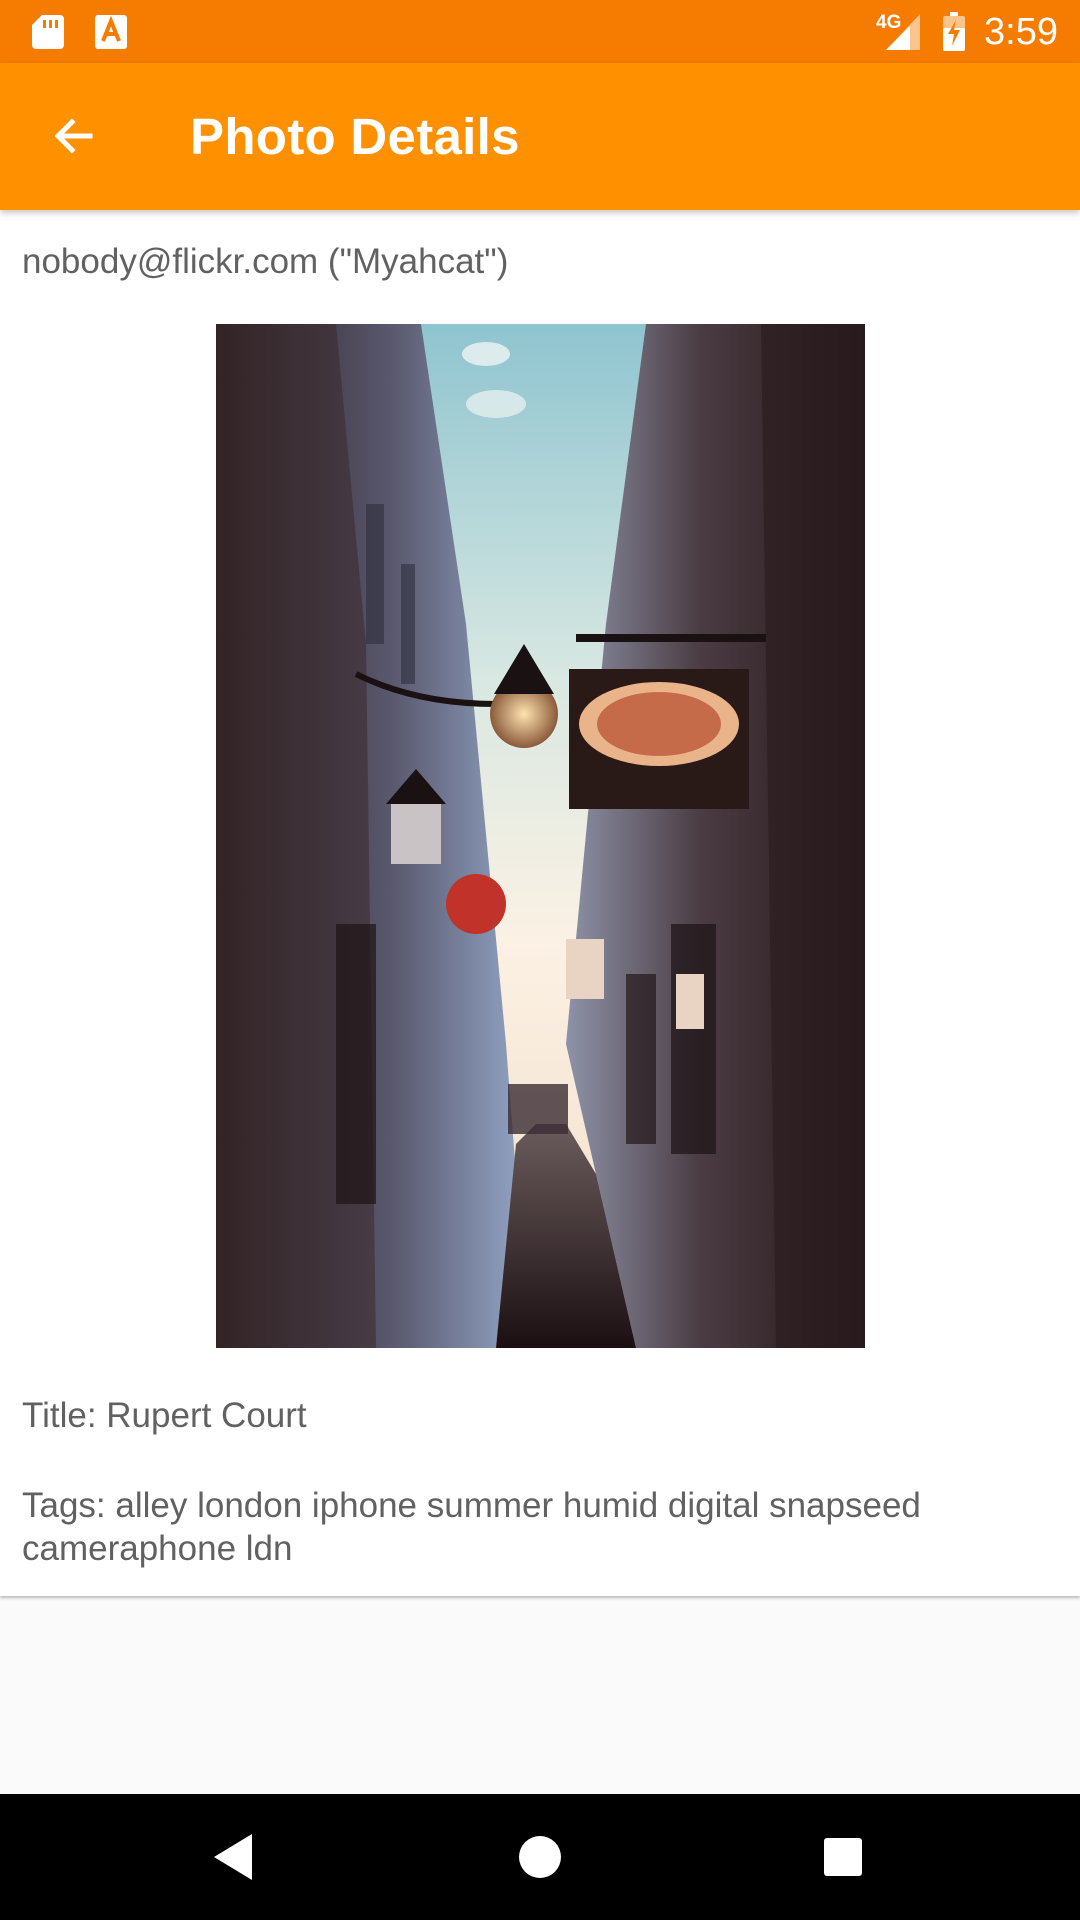  Describe the element at coordinates (1021, 32) in the screenshot. I see `status-clock: 3:59` at that location.